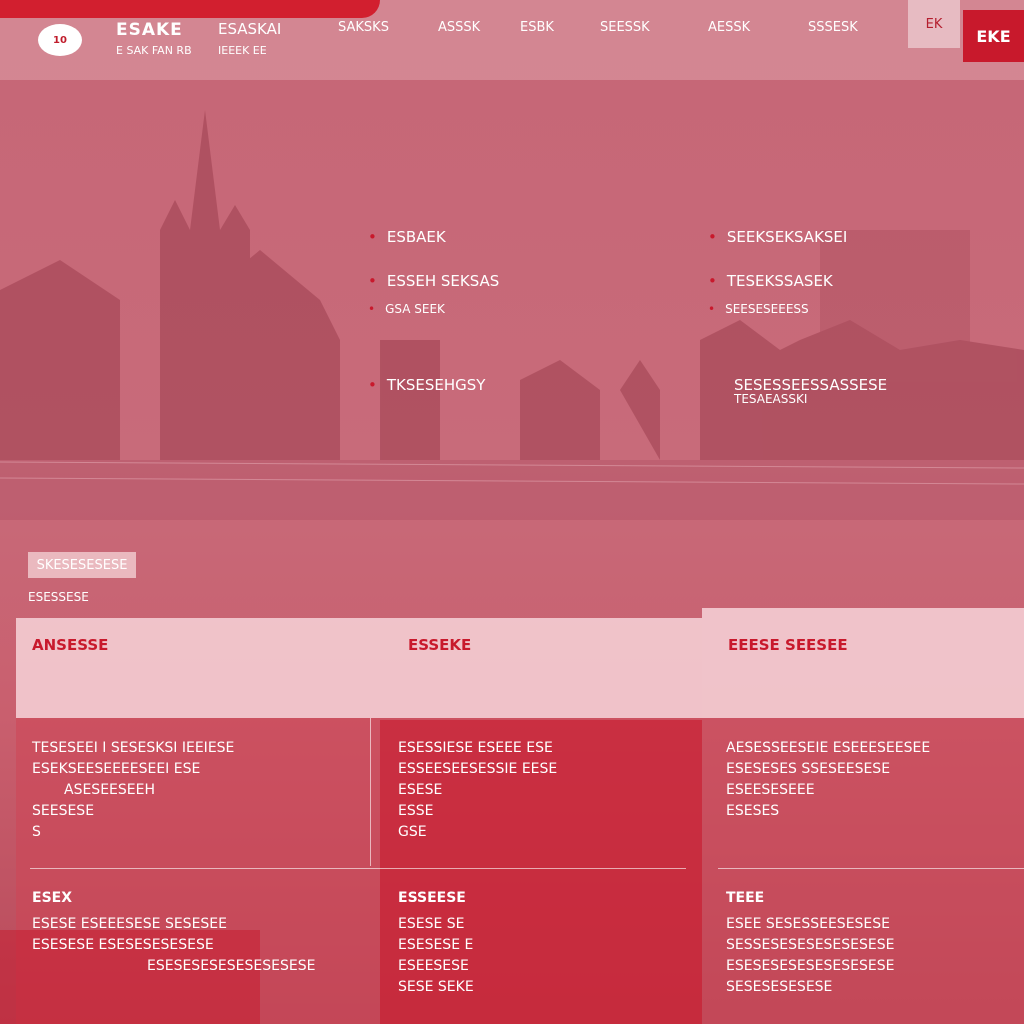 This screenshot has height=1024, width=1024. I want to click on top-accent-stripe, so click(190, 9).